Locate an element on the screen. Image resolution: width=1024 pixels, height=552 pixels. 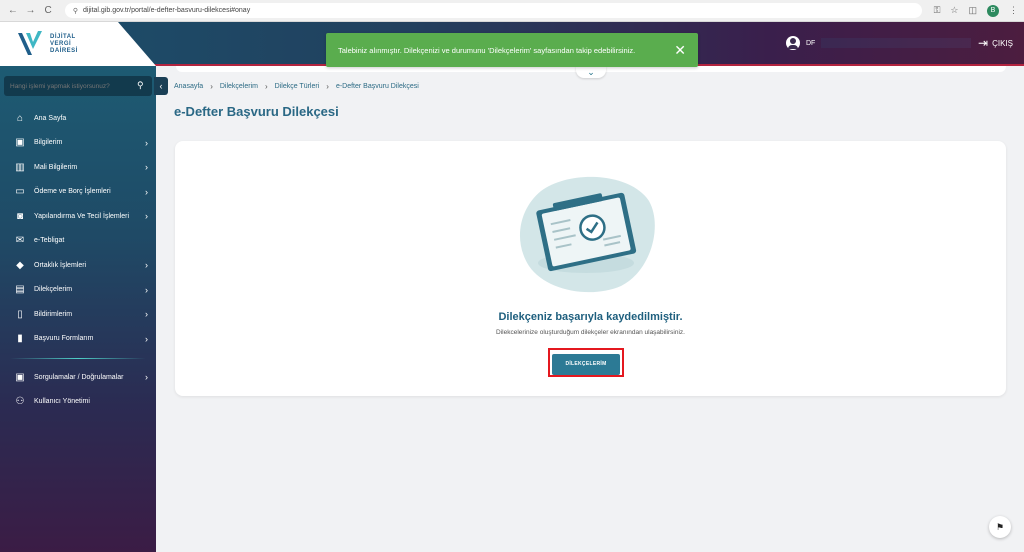
sidebar-item-yapilandirma: ◙ Yapılandırma Ve Tecil İşlemleri › is located at coordinates (78, 216).